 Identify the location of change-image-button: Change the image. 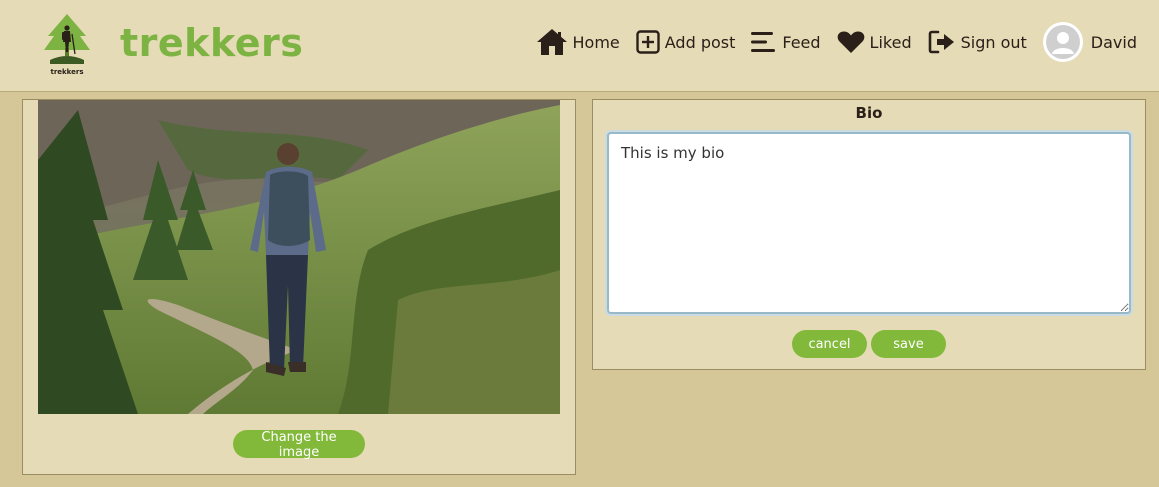
(299, 445).